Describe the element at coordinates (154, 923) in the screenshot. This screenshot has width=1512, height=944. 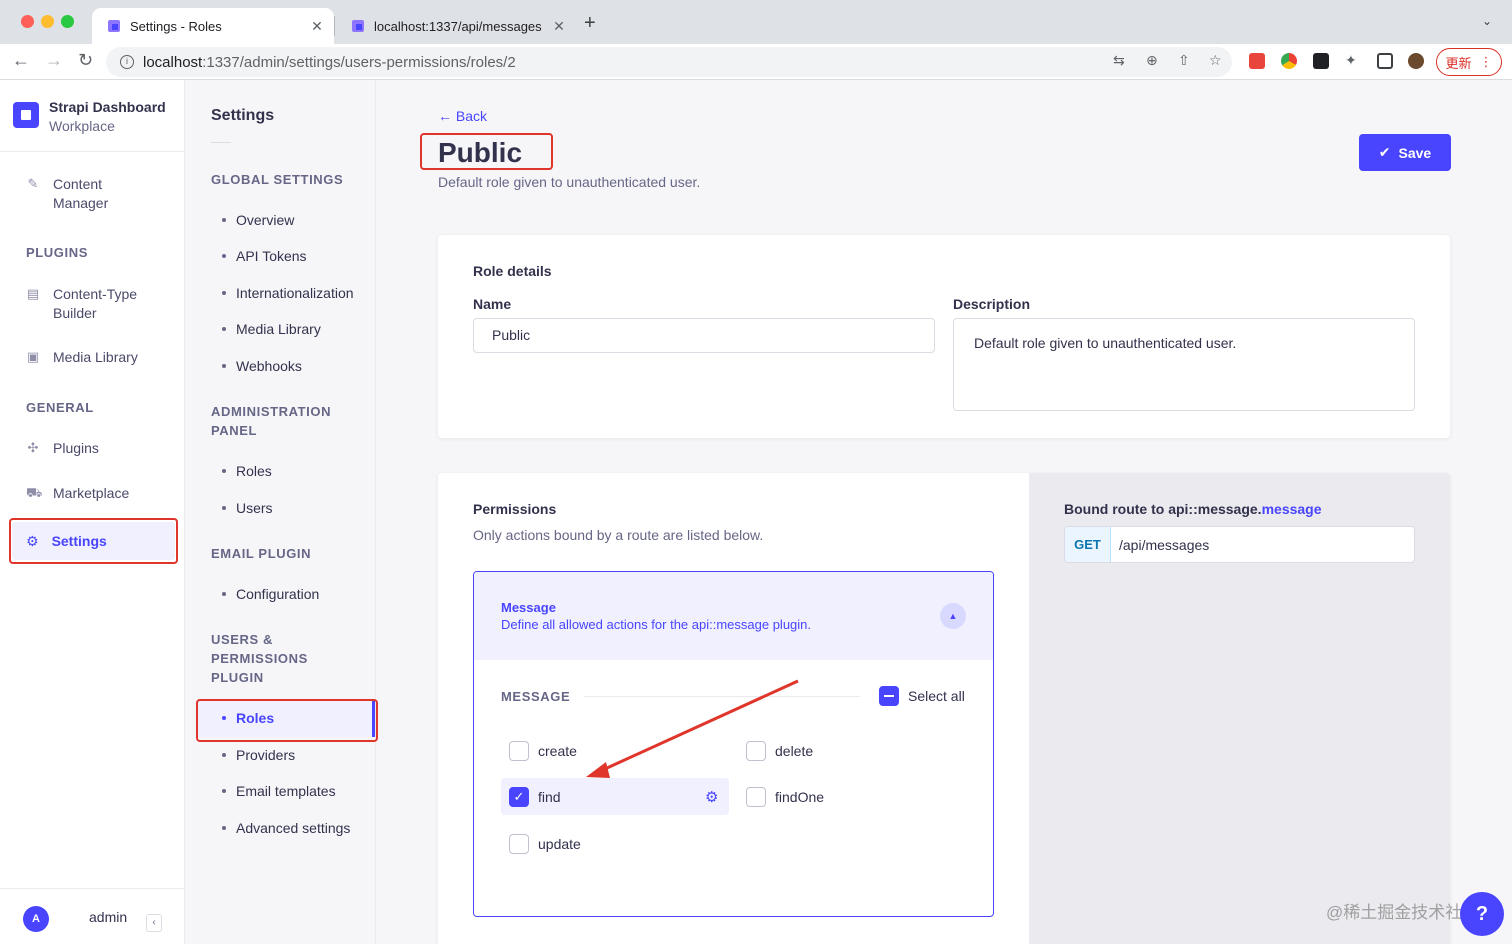
I see `collapse-nav-button: ‹` at that location.